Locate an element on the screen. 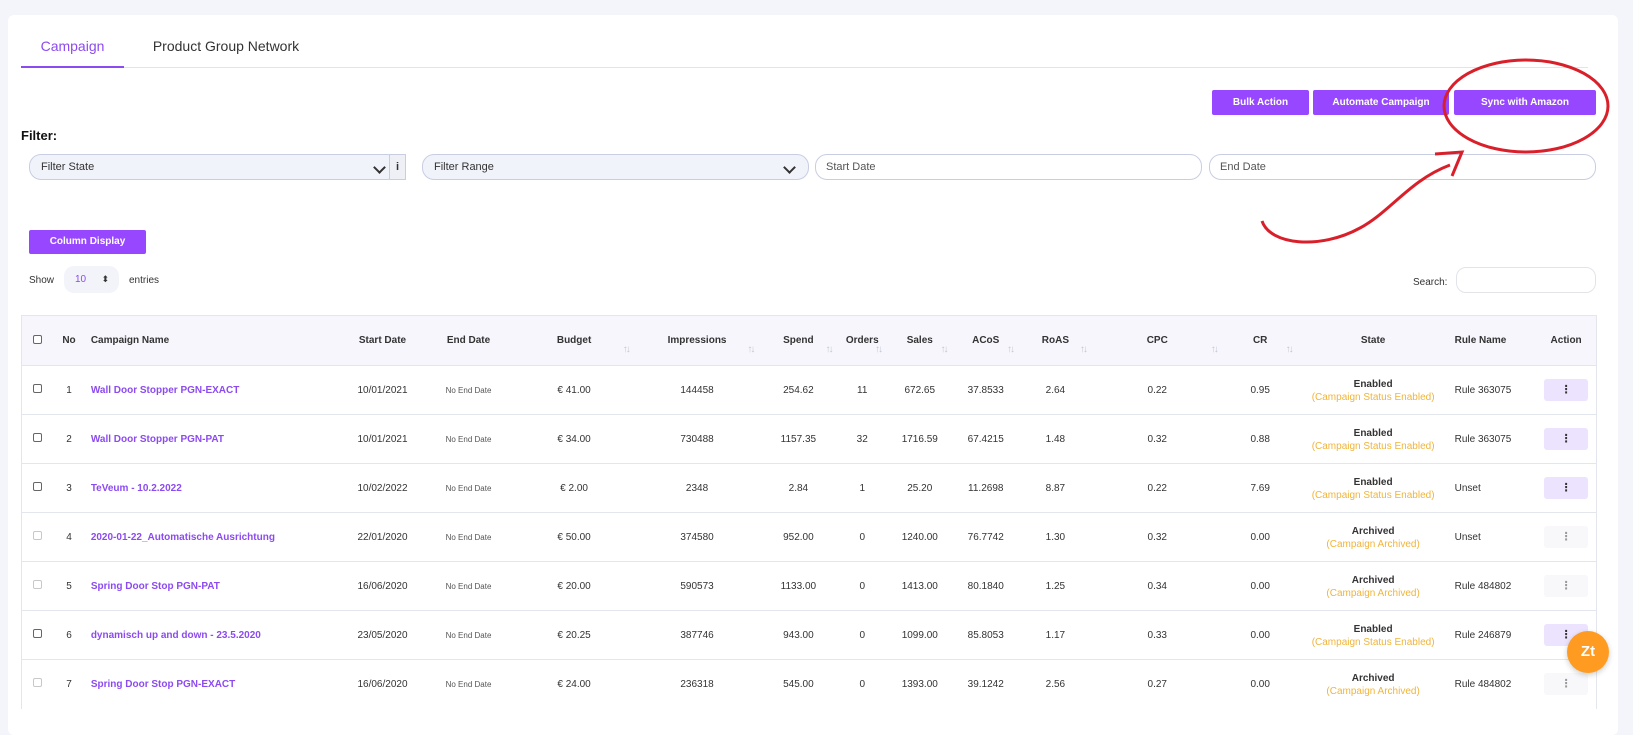  filter-state-placeholder: Filter State is located at coordinates (68, 167).